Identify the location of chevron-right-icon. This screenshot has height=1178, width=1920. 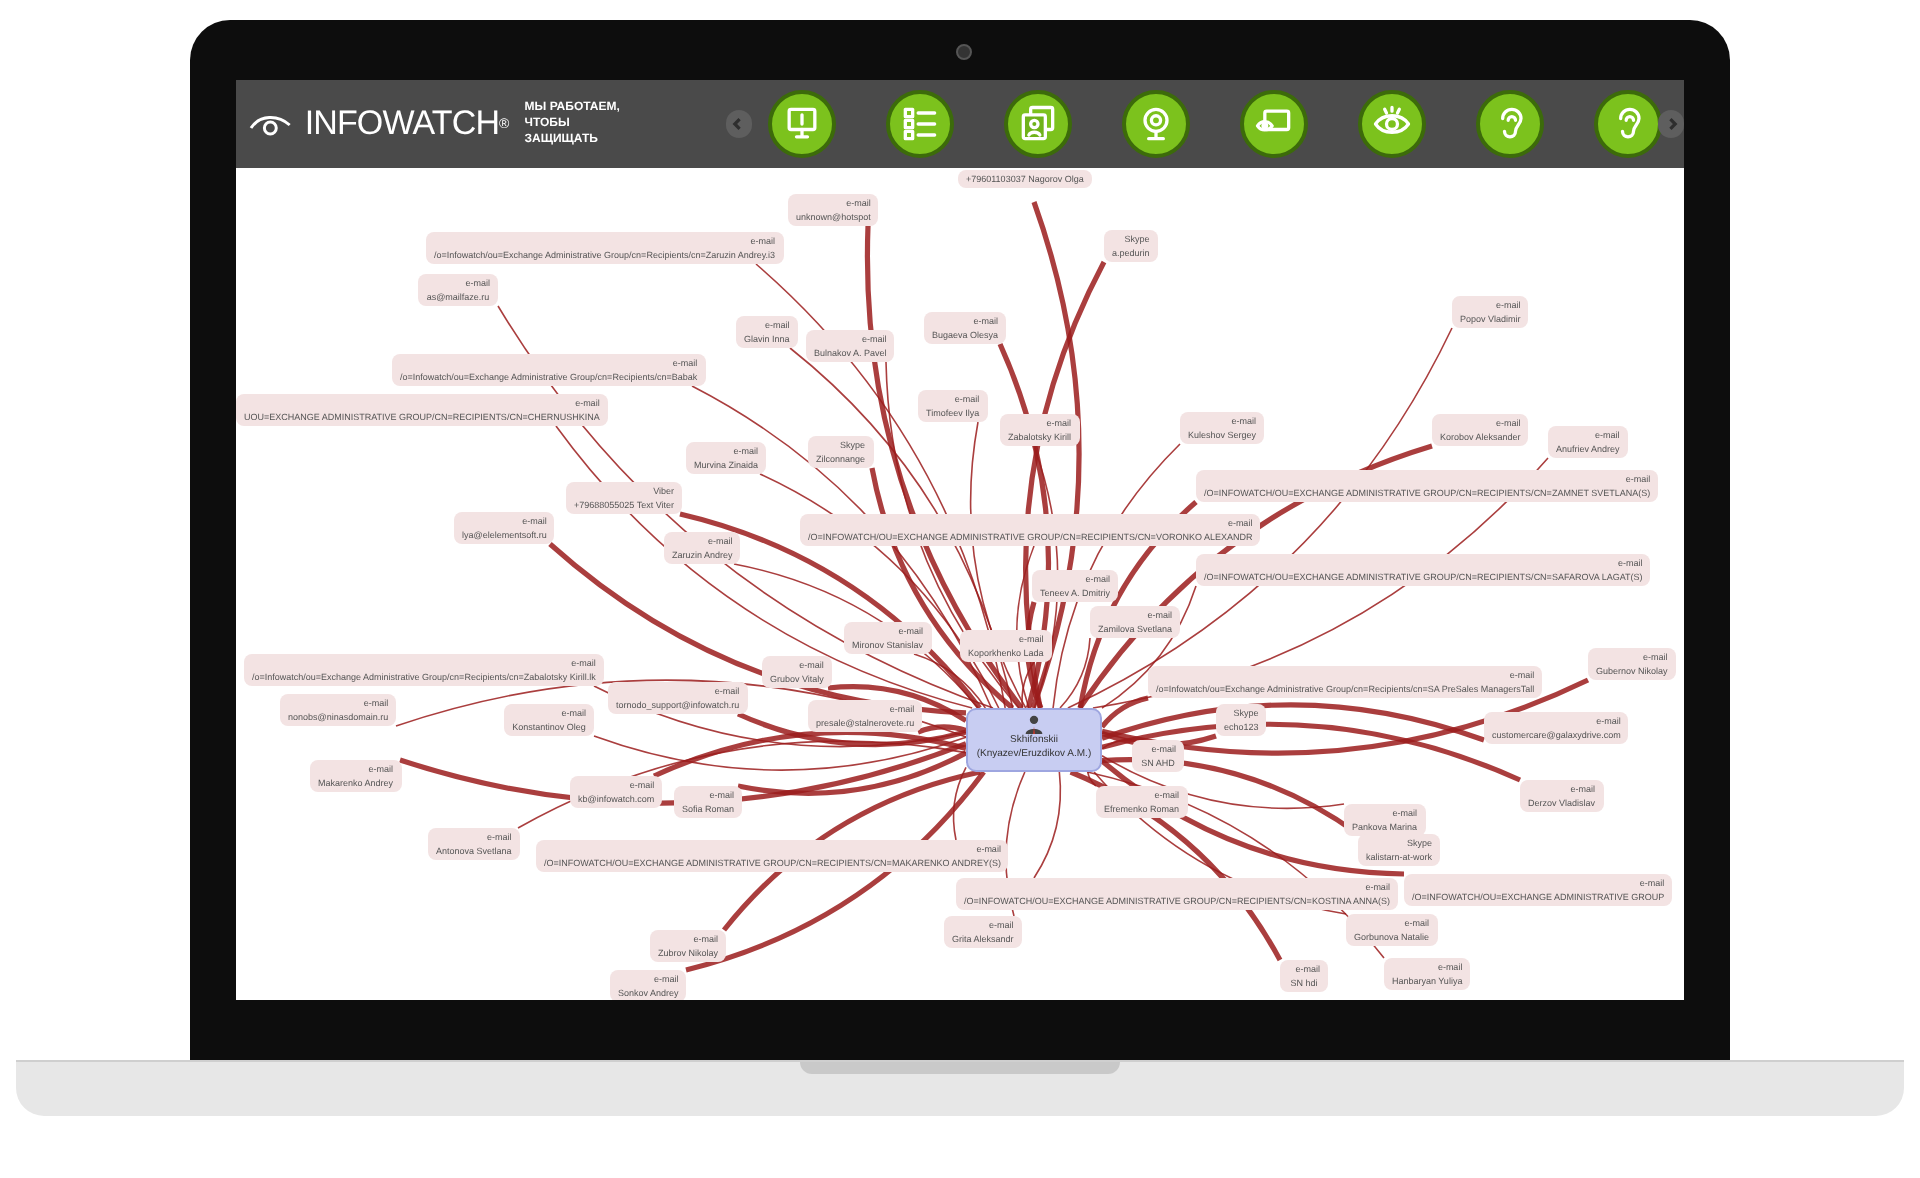
(1671, 124).